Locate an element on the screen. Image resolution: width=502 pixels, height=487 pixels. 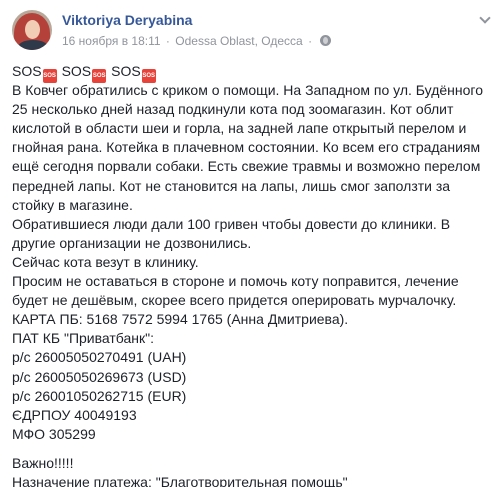
post-location: Odessa Oblast, Одесса is located at coordinates (238, 41).